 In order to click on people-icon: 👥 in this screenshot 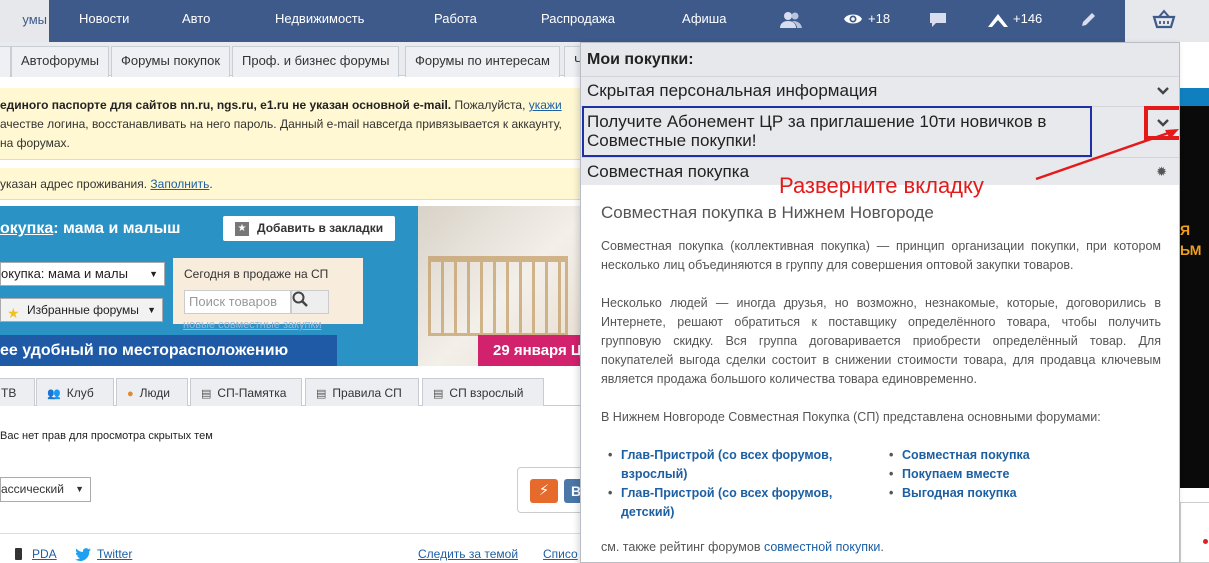, I will do `click(54, 394)`.